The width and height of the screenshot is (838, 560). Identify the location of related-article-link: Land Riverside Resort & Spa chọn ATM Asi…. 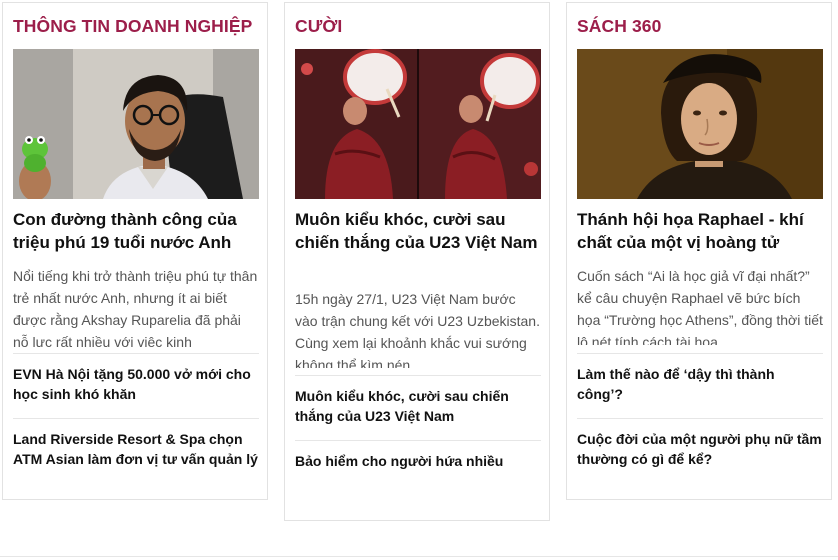
(136, 454).